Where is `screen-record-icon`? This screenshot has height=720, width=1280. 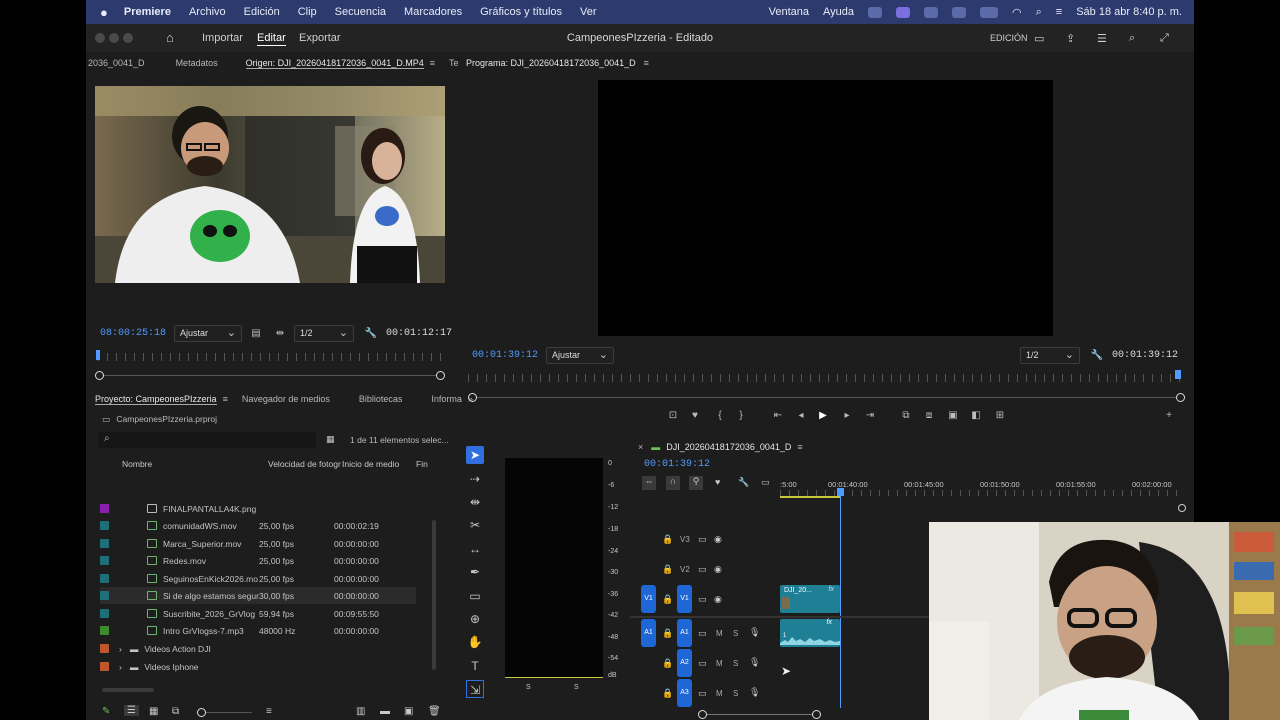 screen-record-icon is located at coordinates (903, 12).